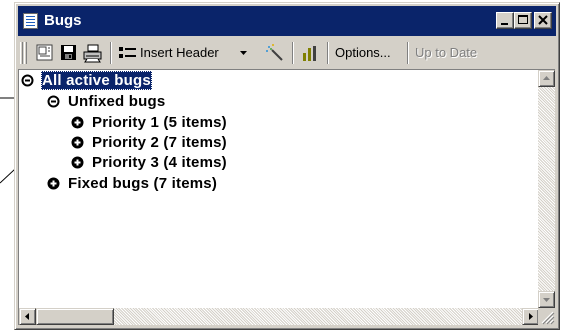 This screenshot has height=332, width=562. What do you see at coordinates (143, 183) in the screenshot?
I see `tree-item-label: Fixed bugs (7 items)` at bounding box center [143, 183].